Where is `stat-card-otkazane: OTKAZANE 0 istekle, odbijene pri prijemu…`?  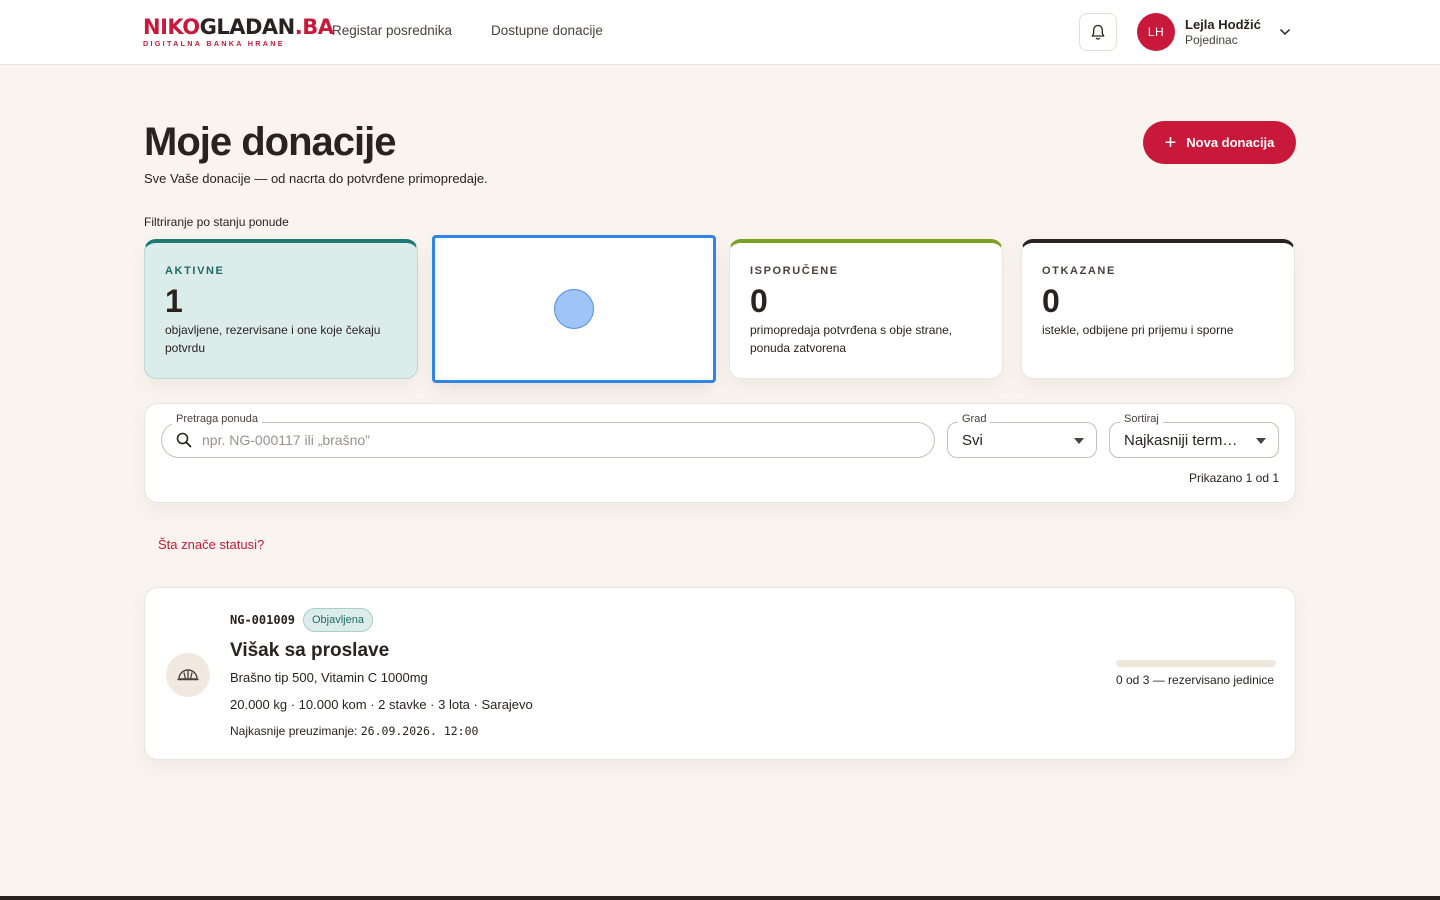 stat-card-otkazane: OTKAZANE 0 istekle, odbijene pri prijemu… is located at coordinates (1158, 309).